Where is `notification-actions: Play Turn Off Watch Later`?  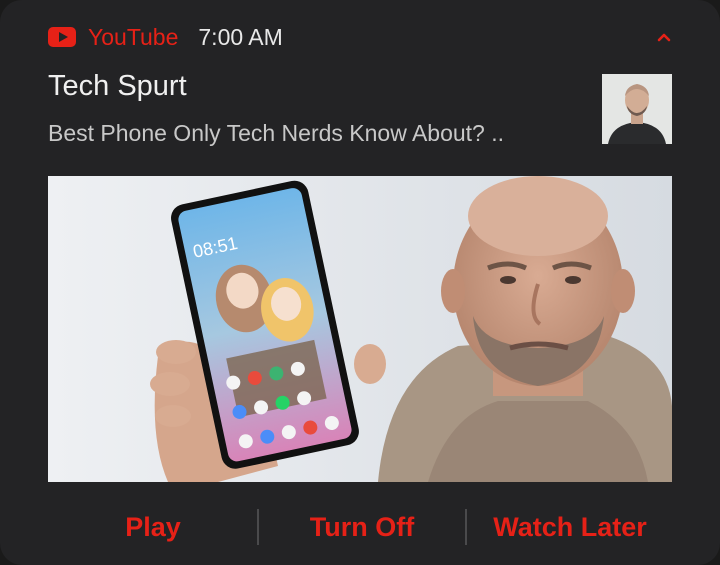
notification-actions: Play Turn Off Watch Later is located at coordinates (360, 527).